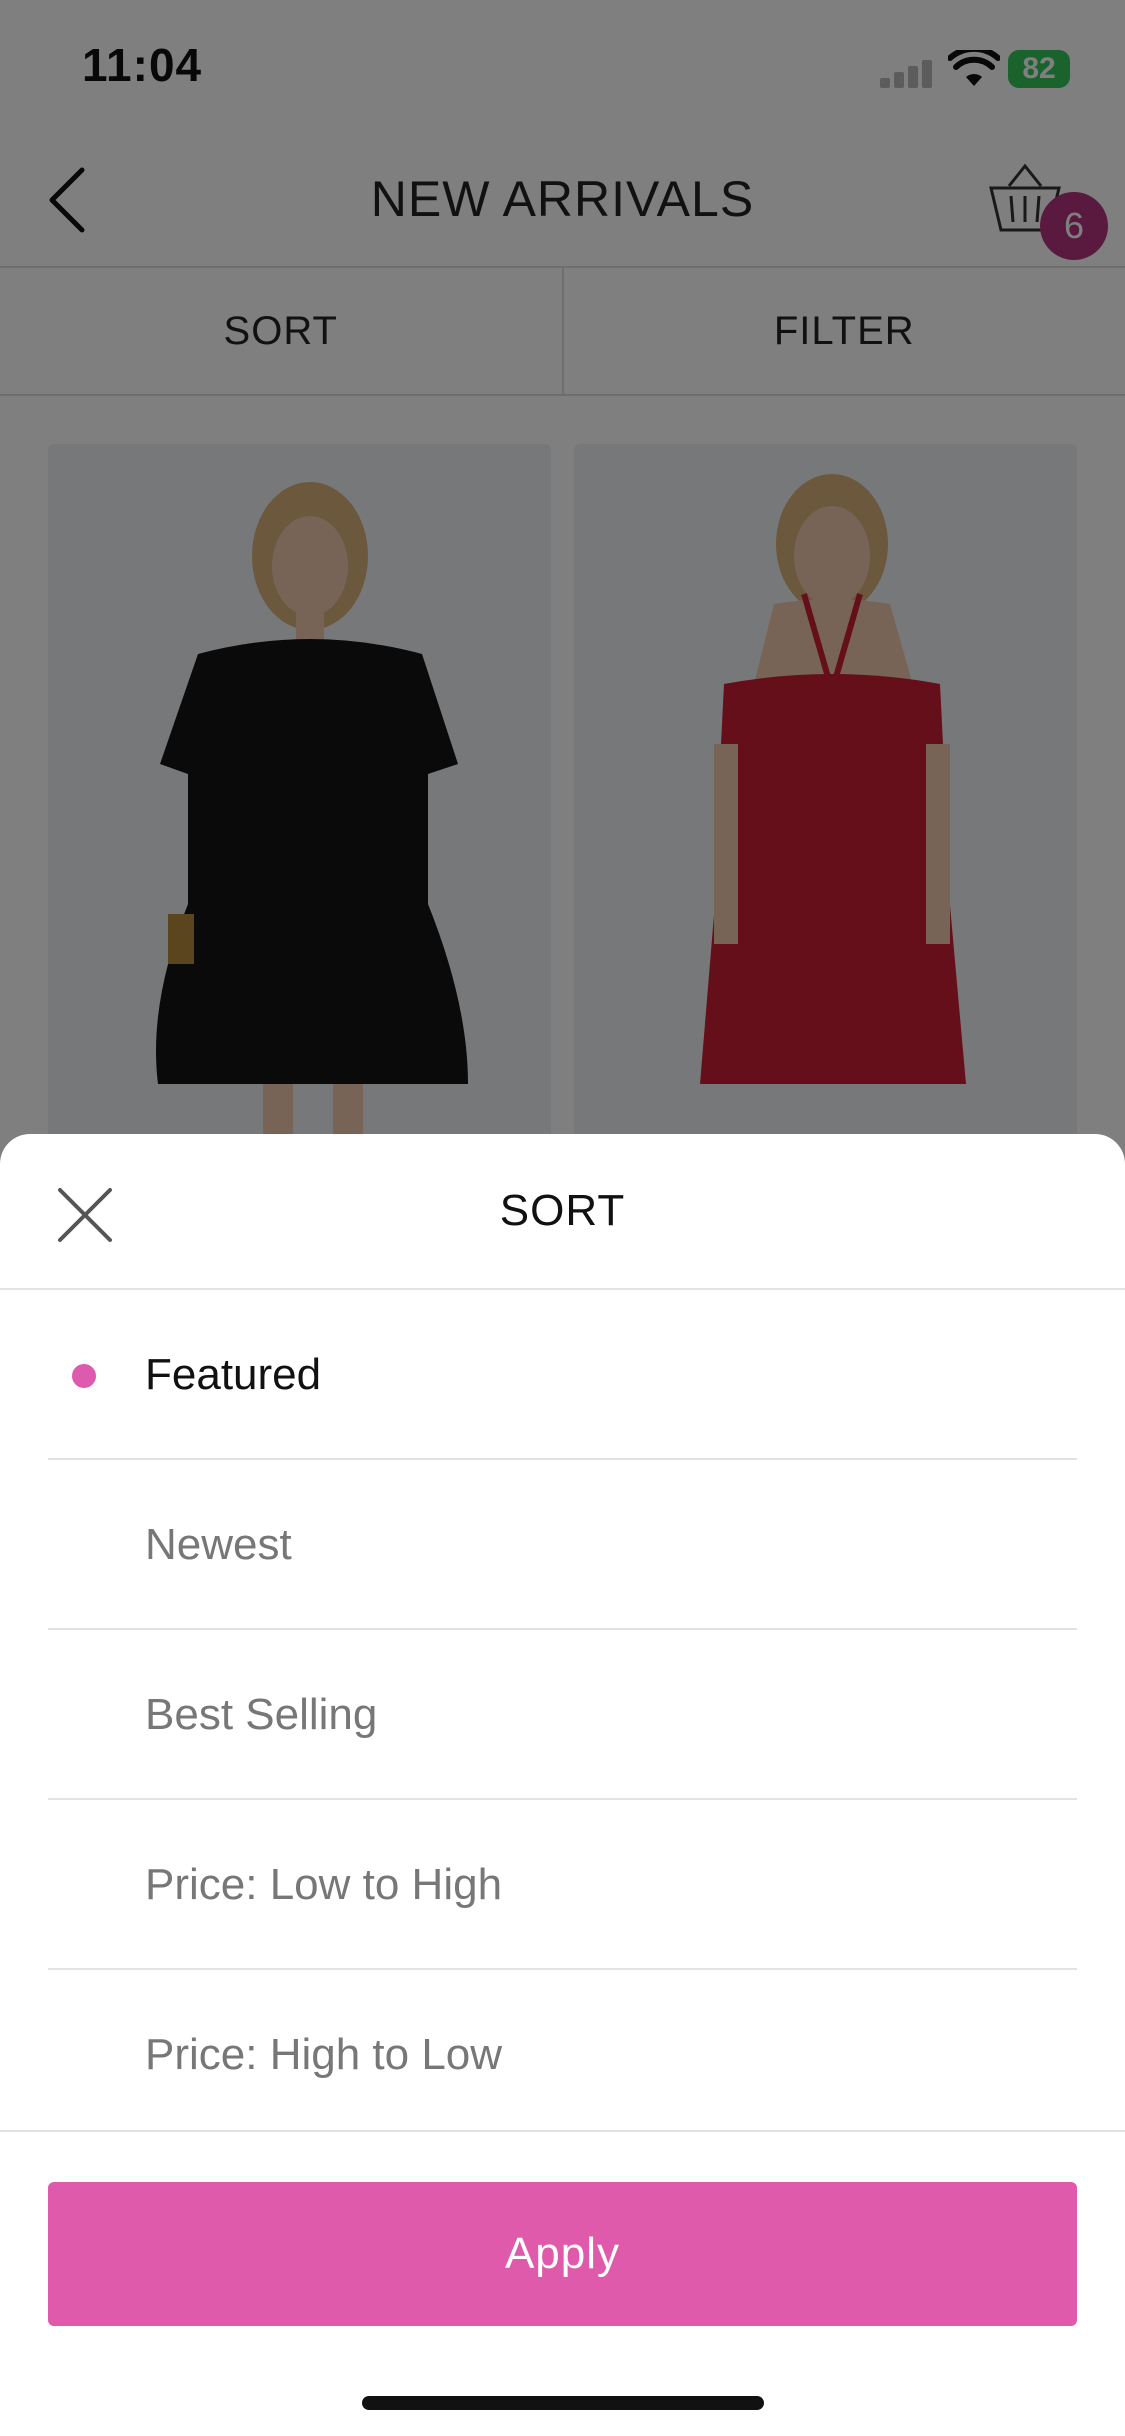 The height and width of the screenshot is (2436, 1125). I want to click on sheet-header: SORT, so click(562, 1212).